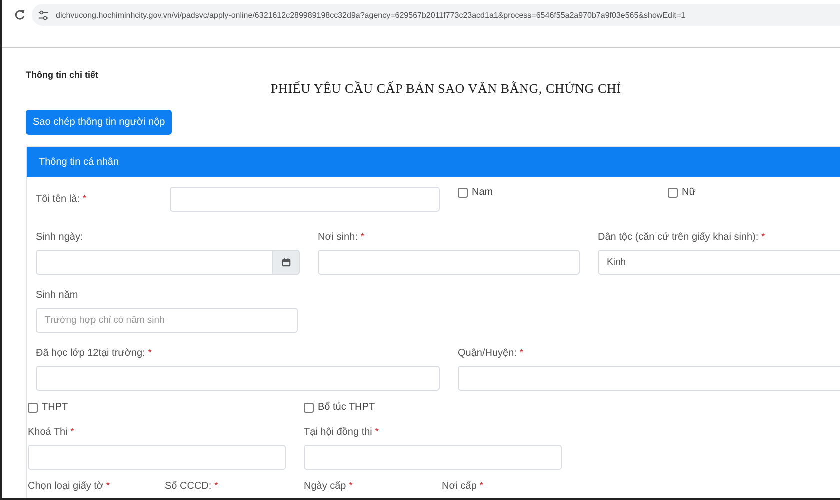 The image size is (840, 500). What do you see at coordinates (60, 237) in the screenshot?
I see `field-label: Sinh ngày:` at bounding box center [60, 237].